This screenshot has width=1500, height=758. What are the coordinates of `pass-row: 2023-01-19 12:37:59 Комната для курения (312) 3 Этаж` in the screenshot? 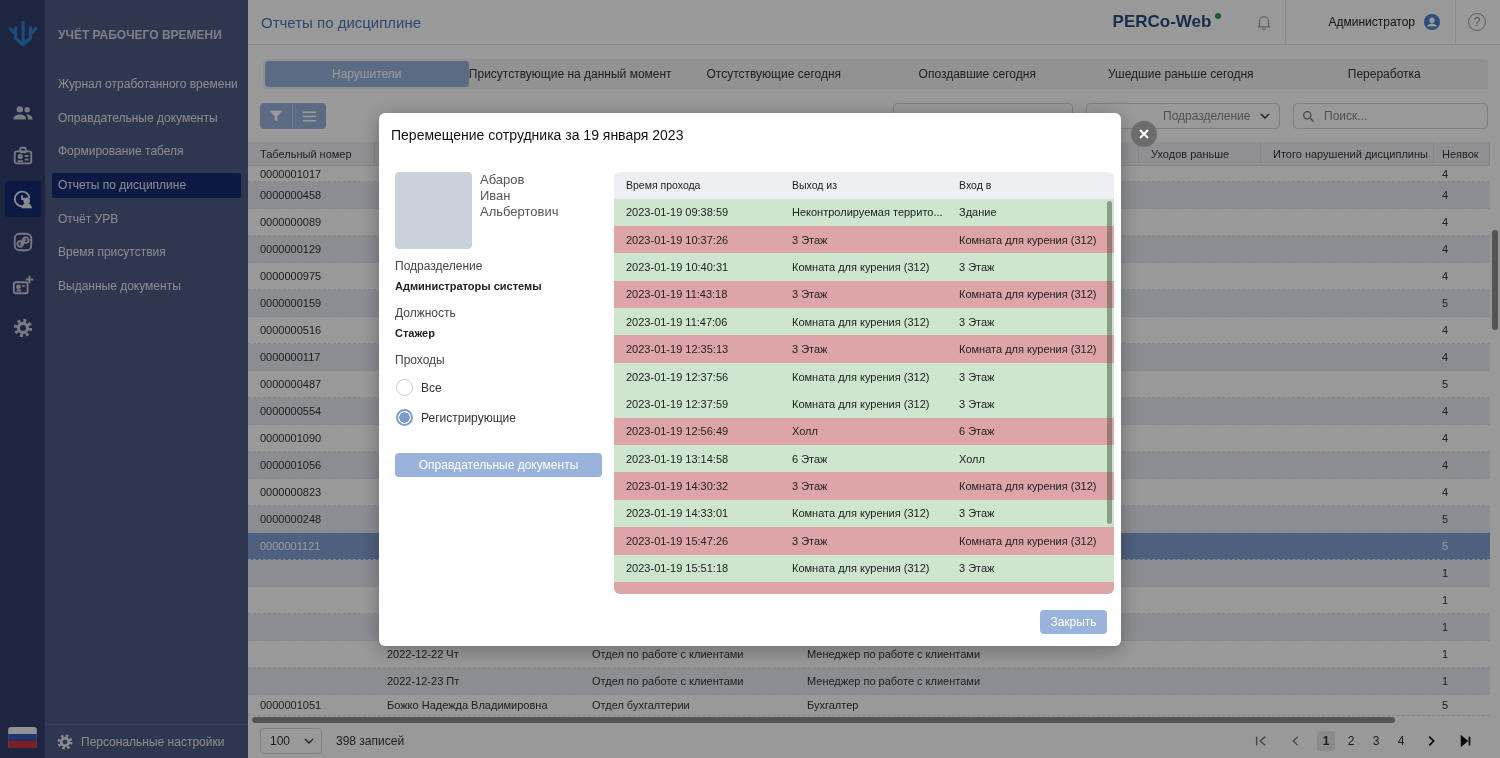 It's located at (864, 404).